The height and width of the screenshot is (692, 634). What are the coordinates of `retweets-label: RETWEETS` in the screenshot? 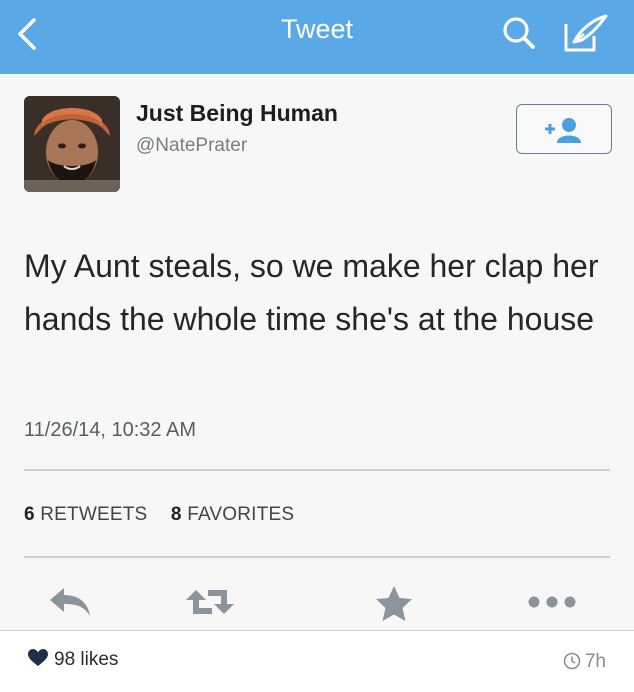 It's located at (93, 514).